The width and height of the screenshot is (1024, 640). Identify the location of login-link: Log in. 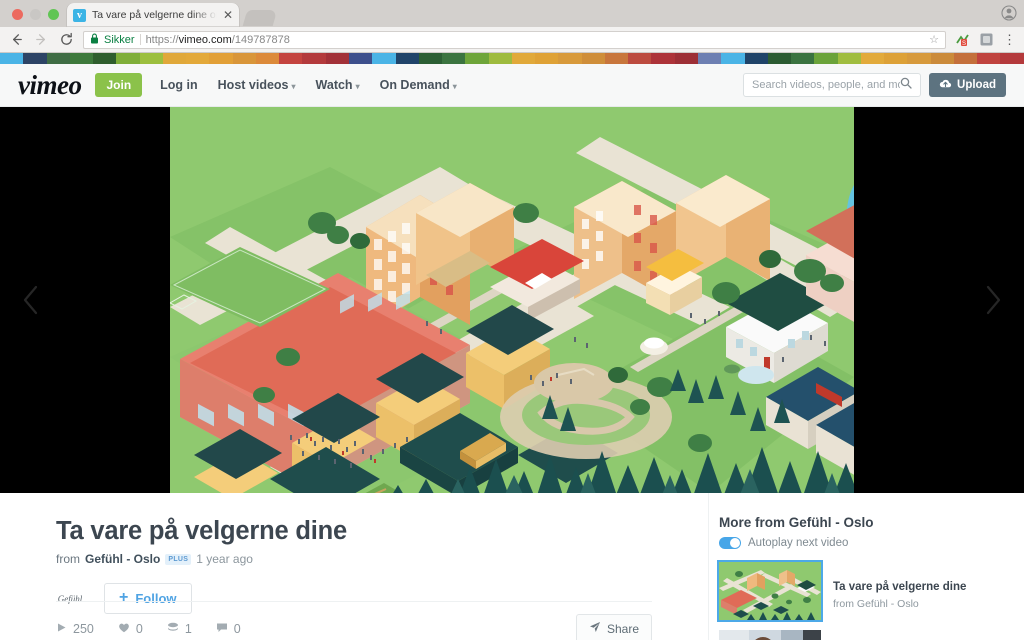
(179, 85).